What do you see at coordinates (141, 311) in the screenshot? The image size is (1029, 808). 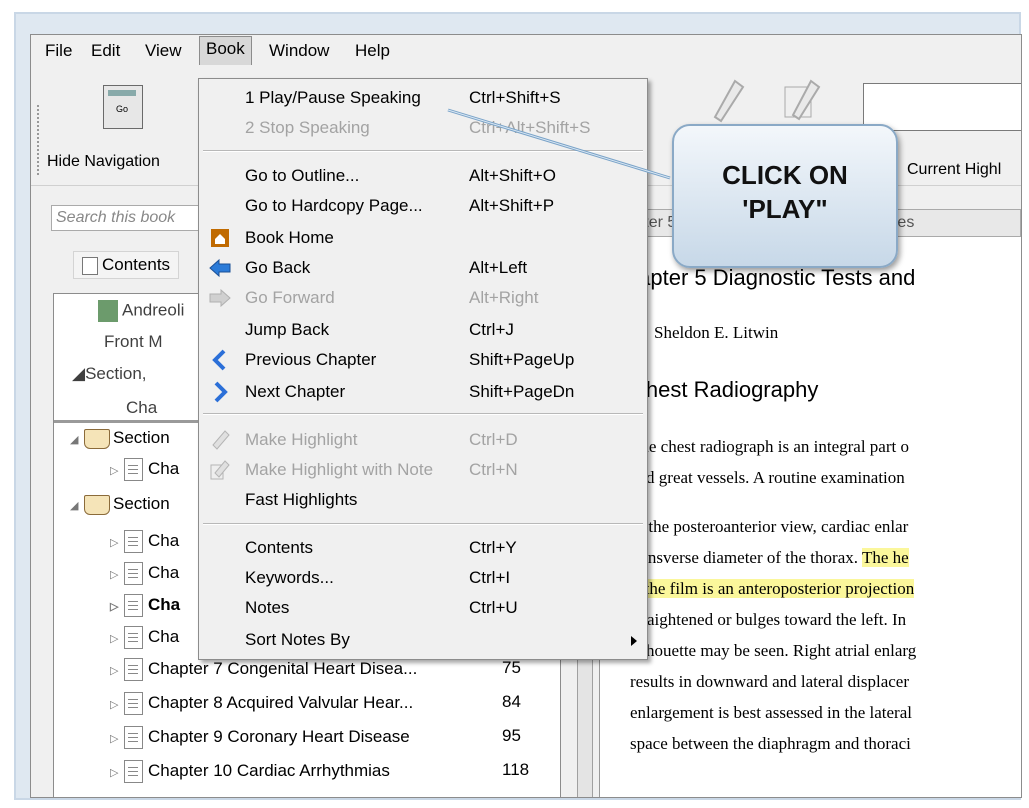 I see `ghost-item-book: Andreoli` at bounding box center [141, 311].